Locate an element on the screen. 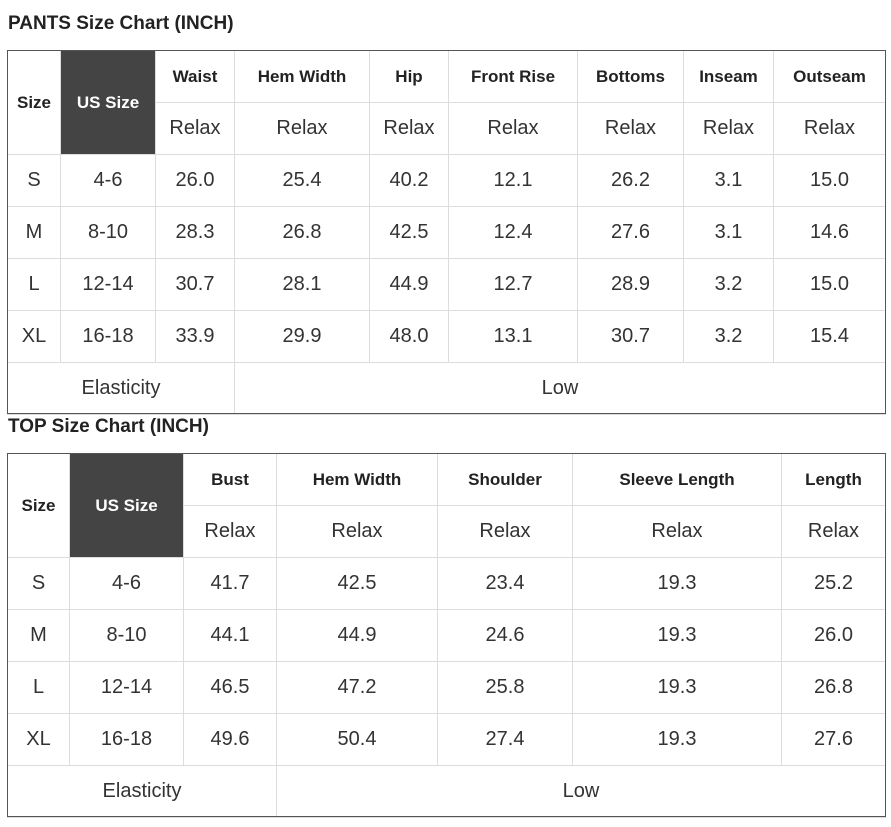 The image size is (891, 827). value-cell: 27.4 is located at coordinates (505, 739).